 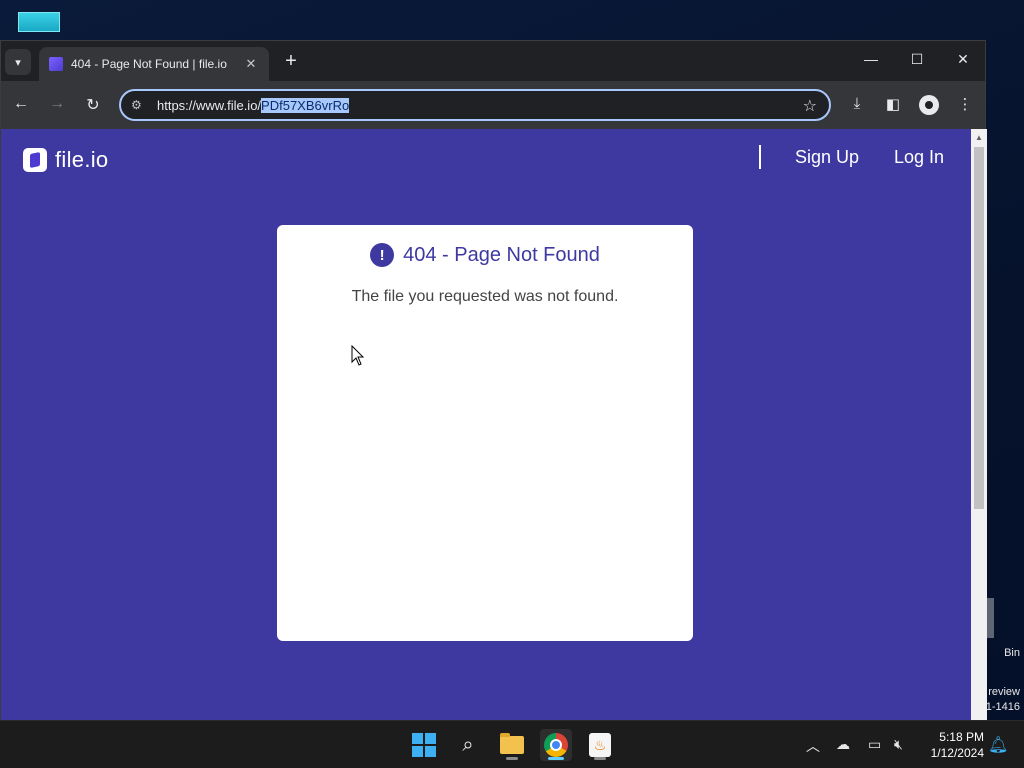 I want to click on profile-avatar-icon, so click(x=929, y=105).